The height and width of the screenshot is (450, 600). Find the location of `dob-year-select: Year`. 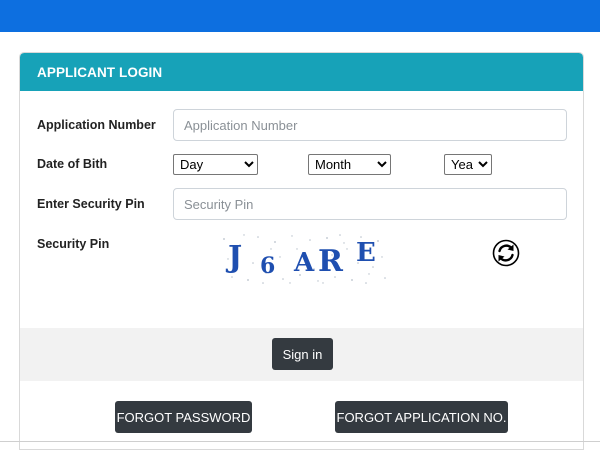

dob-year-select: Year is located at coordinates (468, 164).